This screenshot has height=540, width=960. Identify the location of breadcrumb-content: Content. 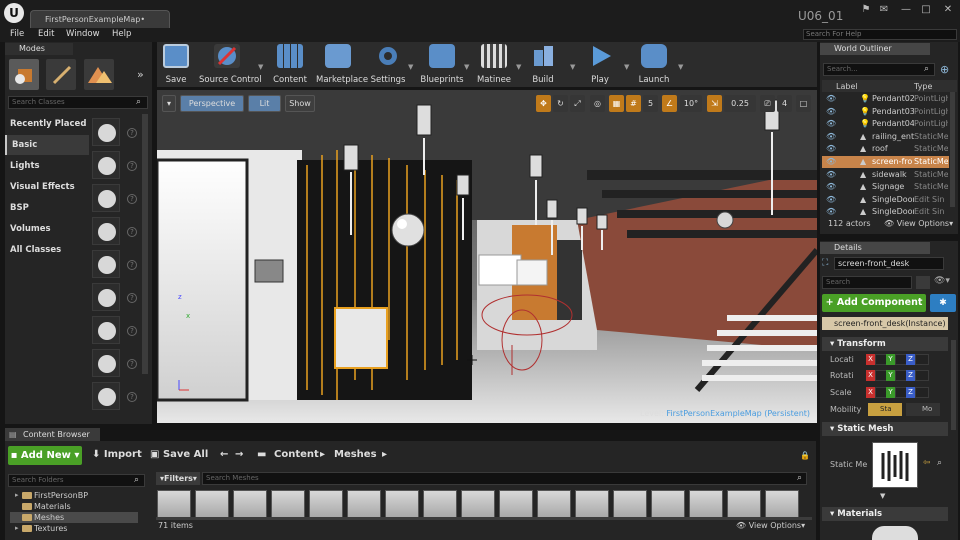
(296, 454).